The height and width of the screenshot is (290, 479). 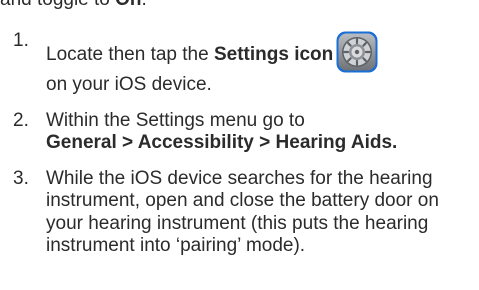 What do you see at coordinates (144, 5) in the screenshot?
I see `intro-suffix: .` at bounding box center [144, 5].